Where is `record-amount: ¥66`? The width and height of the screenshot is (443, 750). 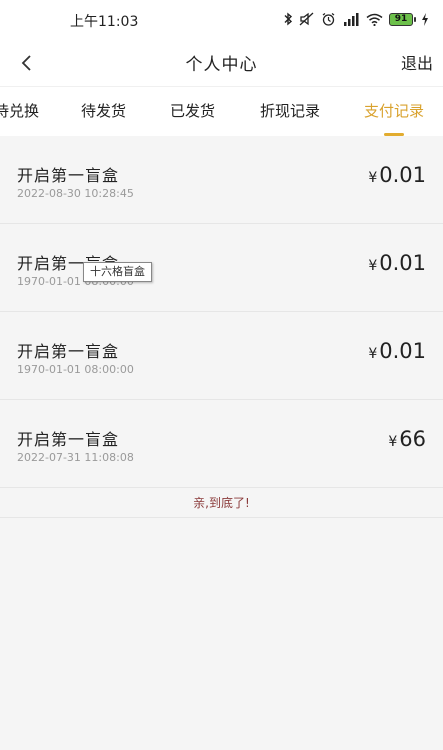
record-amount: ¥66 is located at coordinates (407, 439).